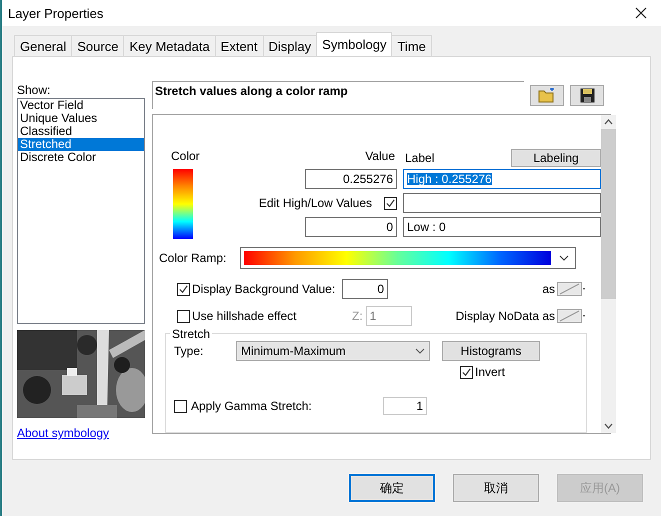  I want to click on tab: General, so click(43, 45).